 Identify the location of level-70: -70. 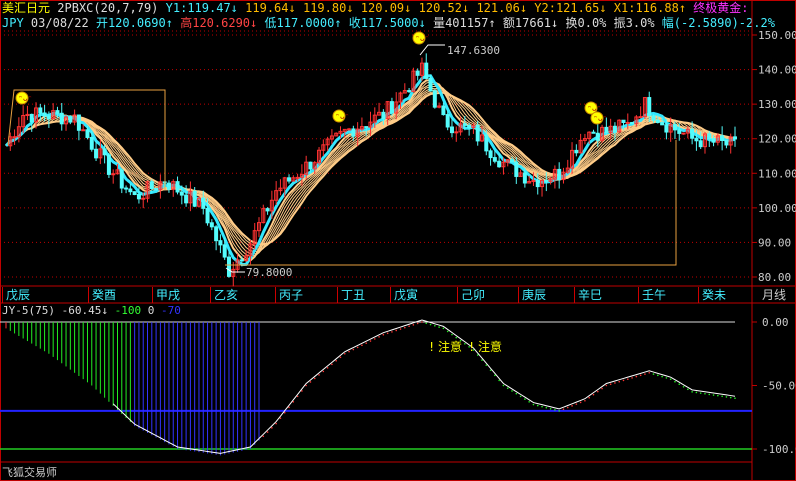
(170, 310).